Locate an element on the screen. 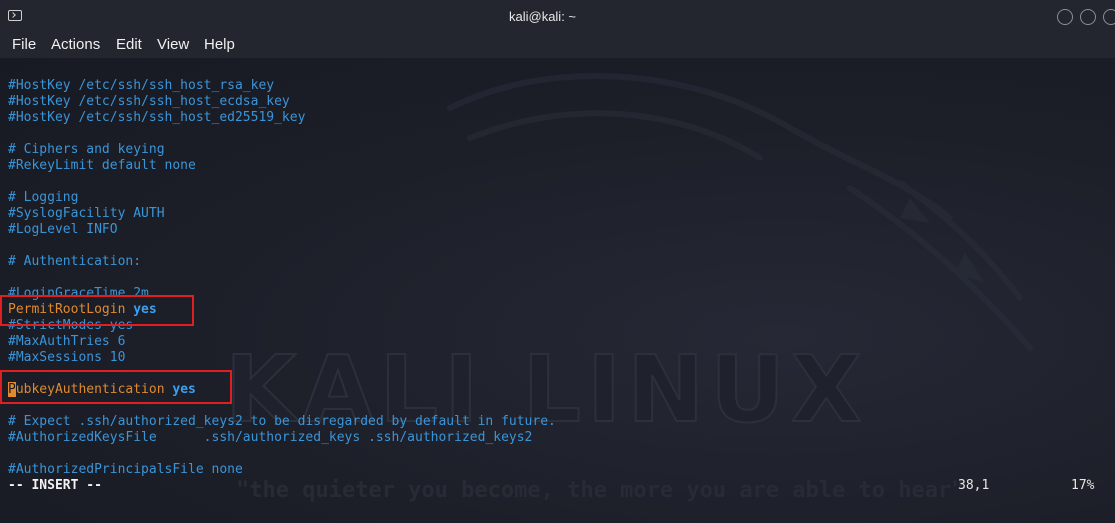 Image resolution: width=1115 pixels, height=523 pixels. code-line: #HostKey /etc/ssh/ssh_host_ed25519_key is located at coordinates (157, 117).